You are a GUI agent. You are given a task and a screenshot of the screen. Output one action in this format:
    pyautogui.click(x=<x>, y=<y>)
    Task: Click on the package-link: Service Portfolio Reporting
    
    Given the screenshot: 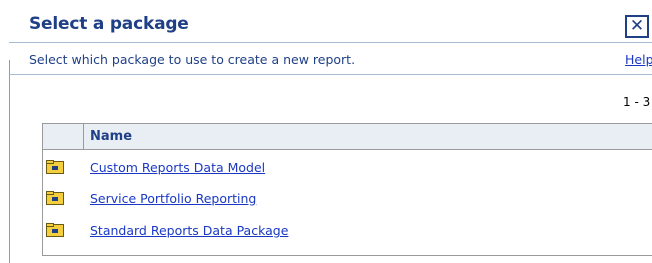 What is the action you would take?
    pyautogui.click(x=173, y=198)
    